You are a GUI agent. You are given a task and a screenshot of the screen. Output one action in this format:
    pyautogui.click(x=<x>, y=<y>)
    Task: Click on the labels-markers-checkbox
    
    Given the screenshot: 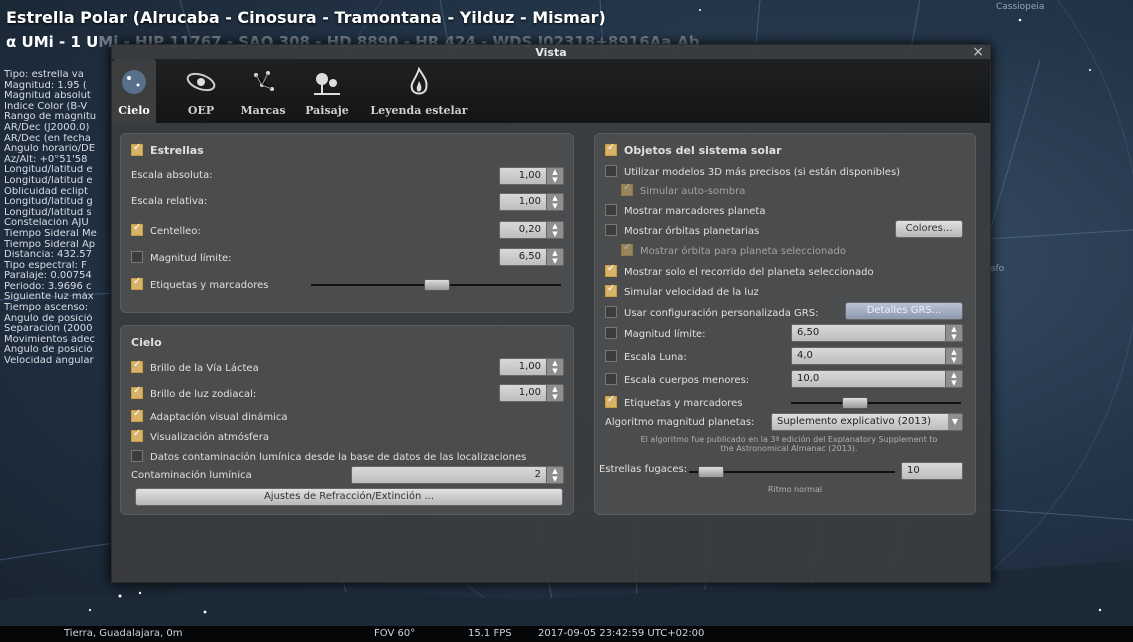 What is the action you would take?
    pyautogui.click(x=137, y=283)
    